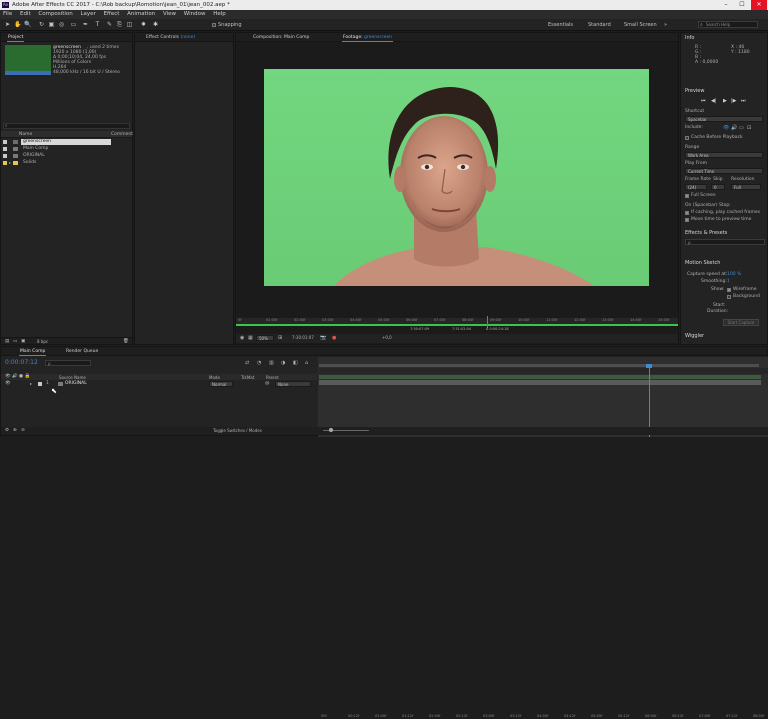 The image size is (768, 719). Describe the element at coordinates (250, 338) in the screenshot. I see `region-of-interest-icon: ▦` at that location.